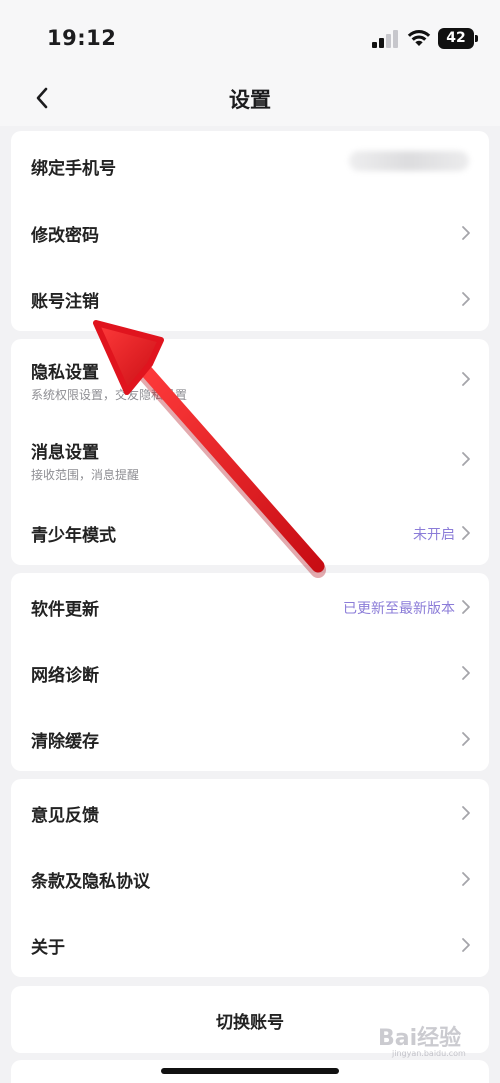  I want to click on battery-cap, so click(476, 38).